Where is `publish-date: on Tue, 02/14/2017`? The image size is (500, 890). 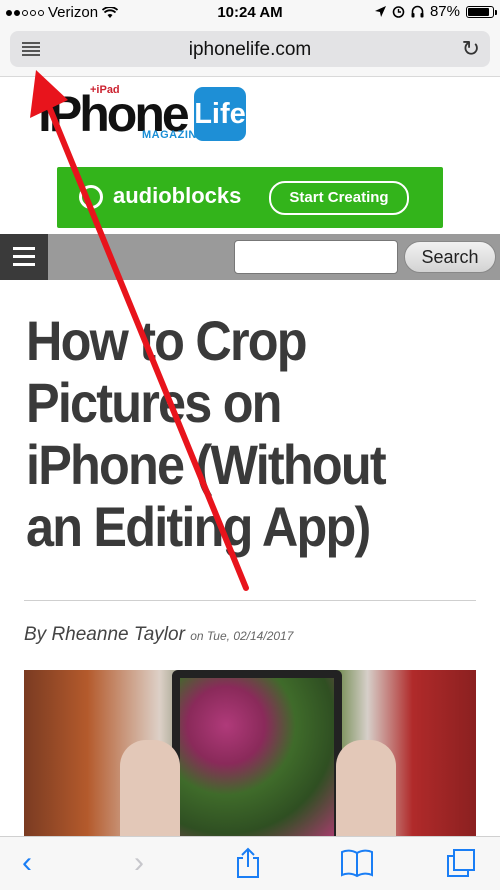 publish-date: on Tue, 02/14/2017 is located at coordinates (242, 636).